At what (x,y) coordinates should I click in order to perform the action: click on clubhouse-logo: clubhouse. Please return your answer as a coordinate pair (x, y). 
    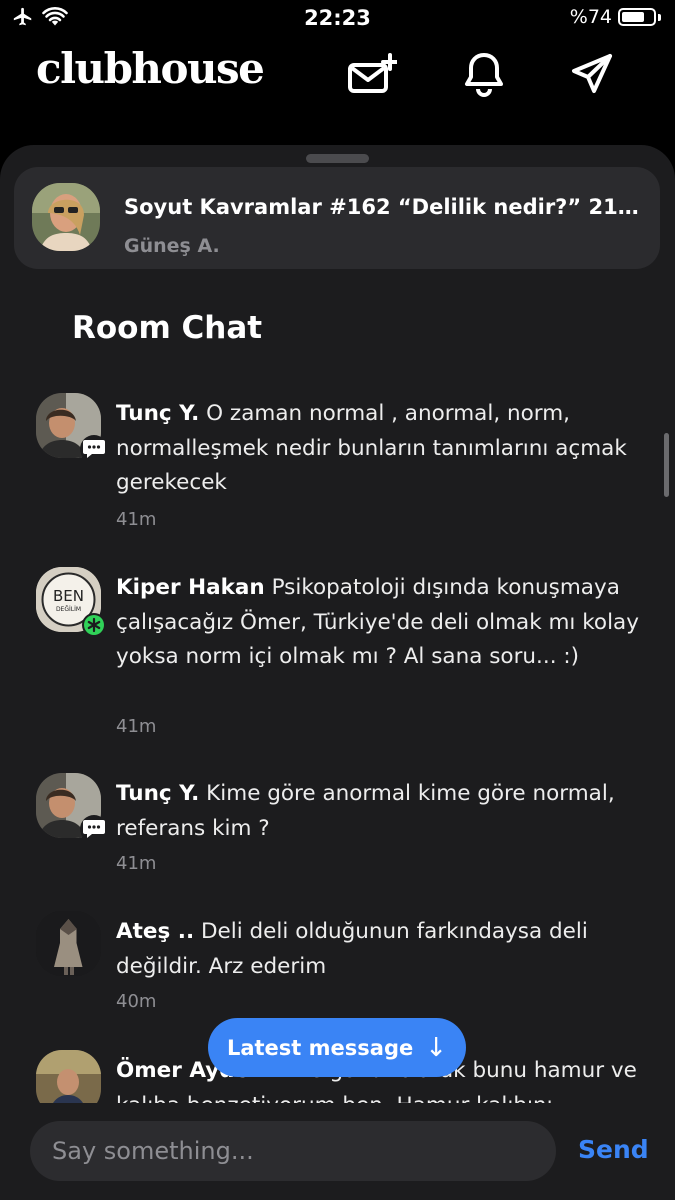
    Looking at the image, I should click on (150, 68).